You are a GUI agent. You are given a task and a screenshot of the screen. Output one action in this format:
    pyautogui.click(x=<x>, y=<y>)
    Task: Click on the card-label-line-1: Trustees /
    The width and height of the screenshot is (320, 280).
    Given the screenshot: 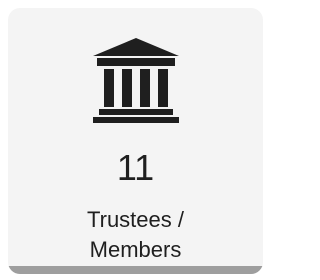 What is the action you would take?
    pyautogui.click(x=135, y=219)
    